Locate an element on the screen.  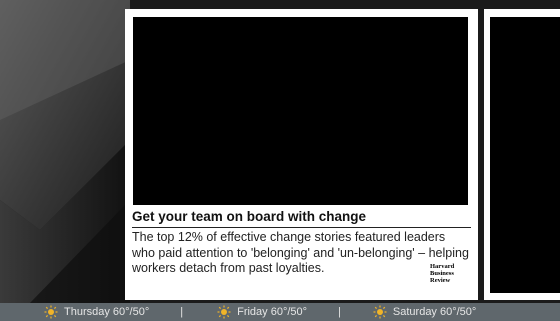
next-card is located at coordinates (522, 154).